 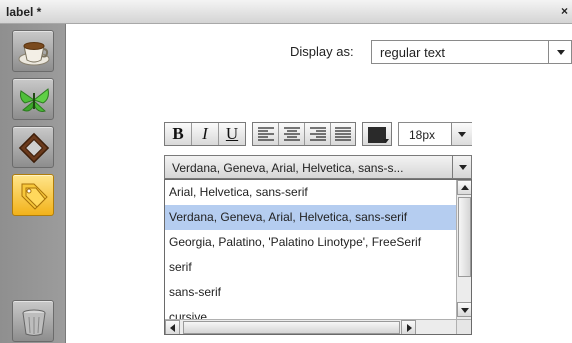 I want to click on picture-frame-icon, so click(x=34, y=148).